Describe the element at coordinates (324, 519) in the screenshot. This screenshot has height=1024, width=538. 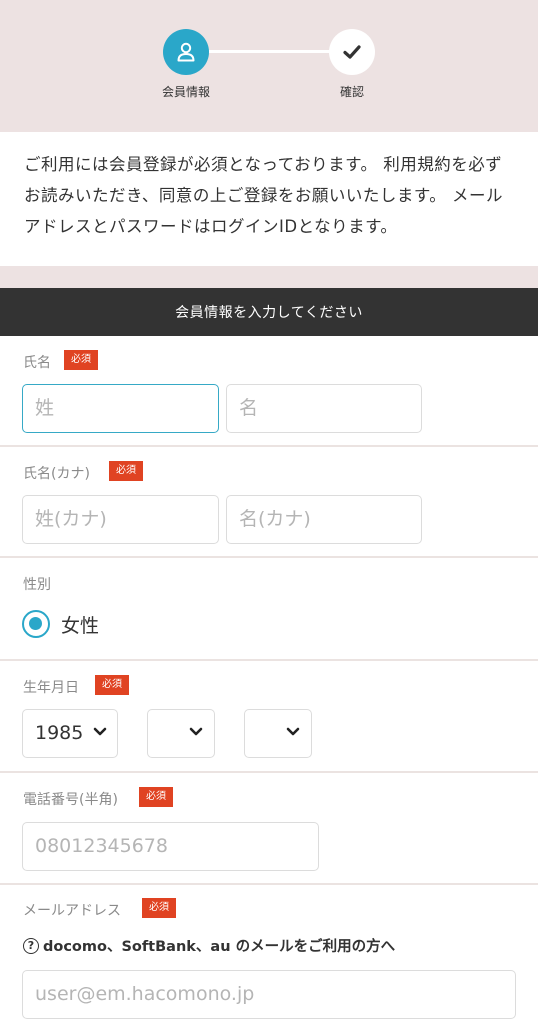
I see `first-name-kana-input: 名(カナ)` at that location.